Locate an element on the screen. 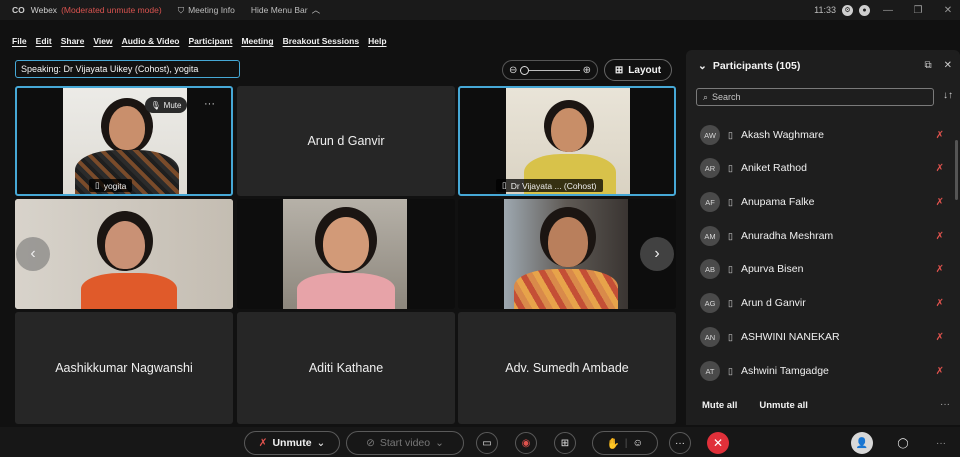 This screenshot has width=960, height=457. chat-icon: ◯ is located at coordinates (903, 443).